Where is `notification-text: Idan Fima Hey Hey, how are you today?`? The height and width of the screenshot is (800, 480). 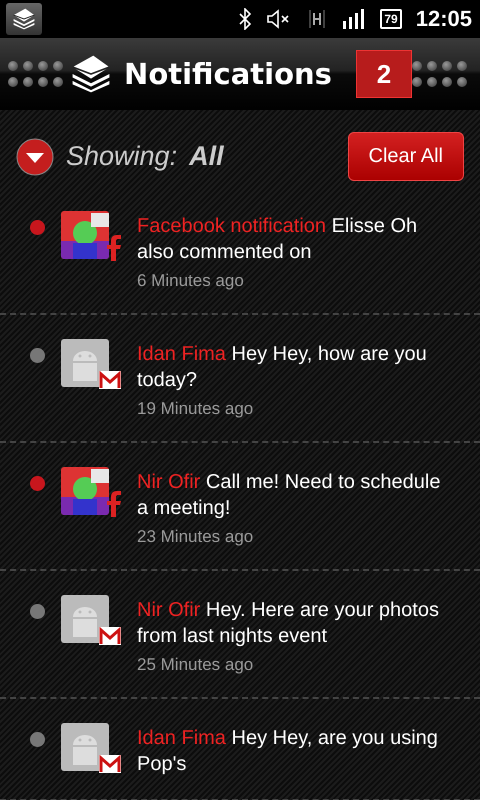
notification-text: Idan Fima Hey Hey, how are you today? is located at coordinates (282, 367).